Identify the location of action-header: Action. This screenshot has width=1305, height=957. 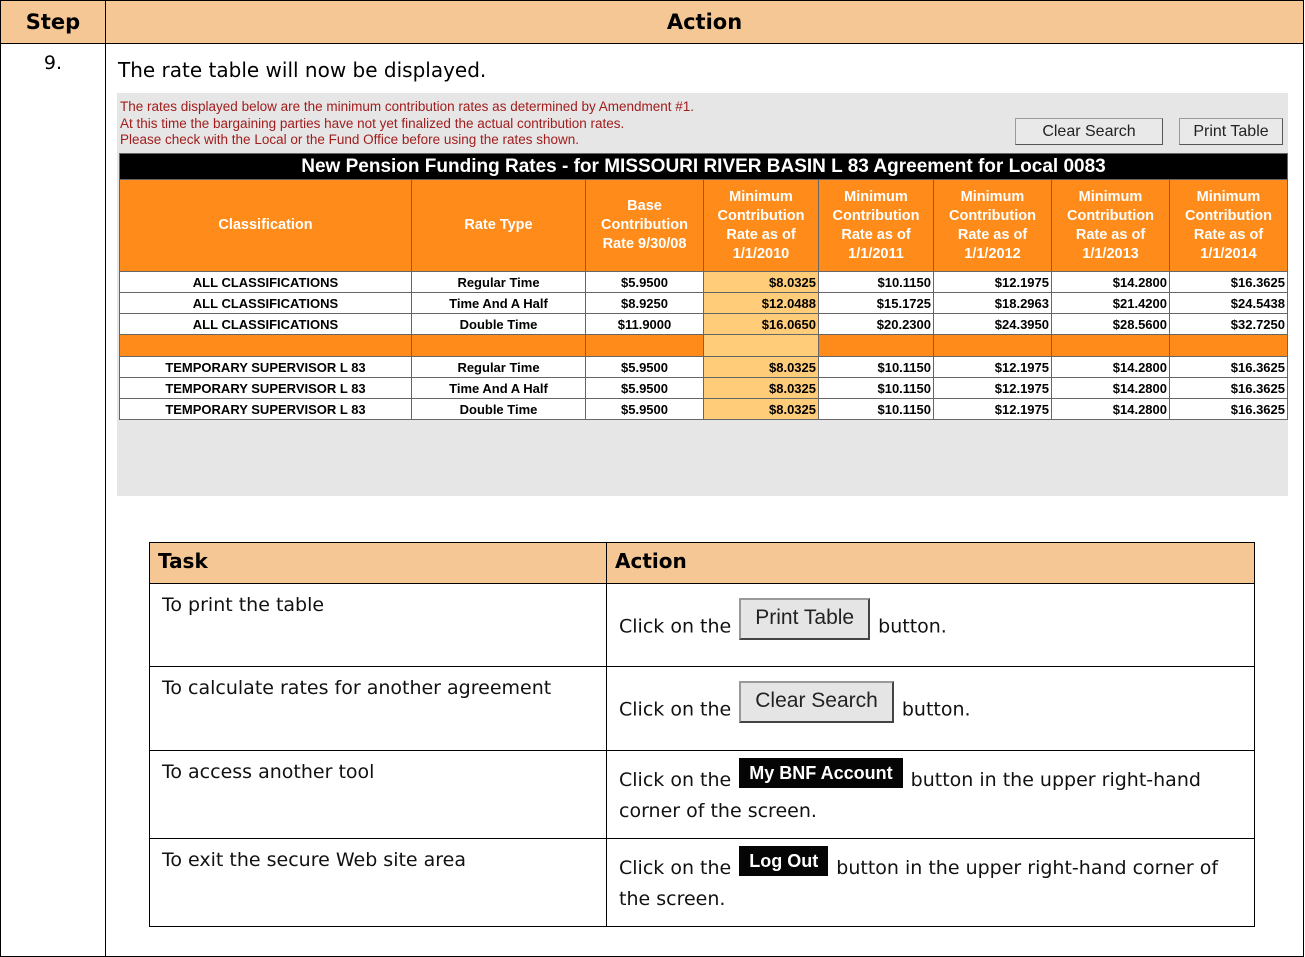
(704, 22).